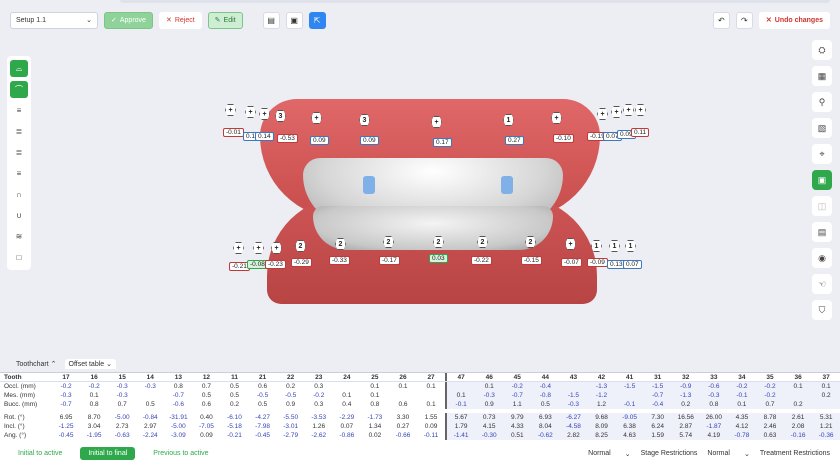  I want to click on tooth-icon: ⛉, so click(822, 310).